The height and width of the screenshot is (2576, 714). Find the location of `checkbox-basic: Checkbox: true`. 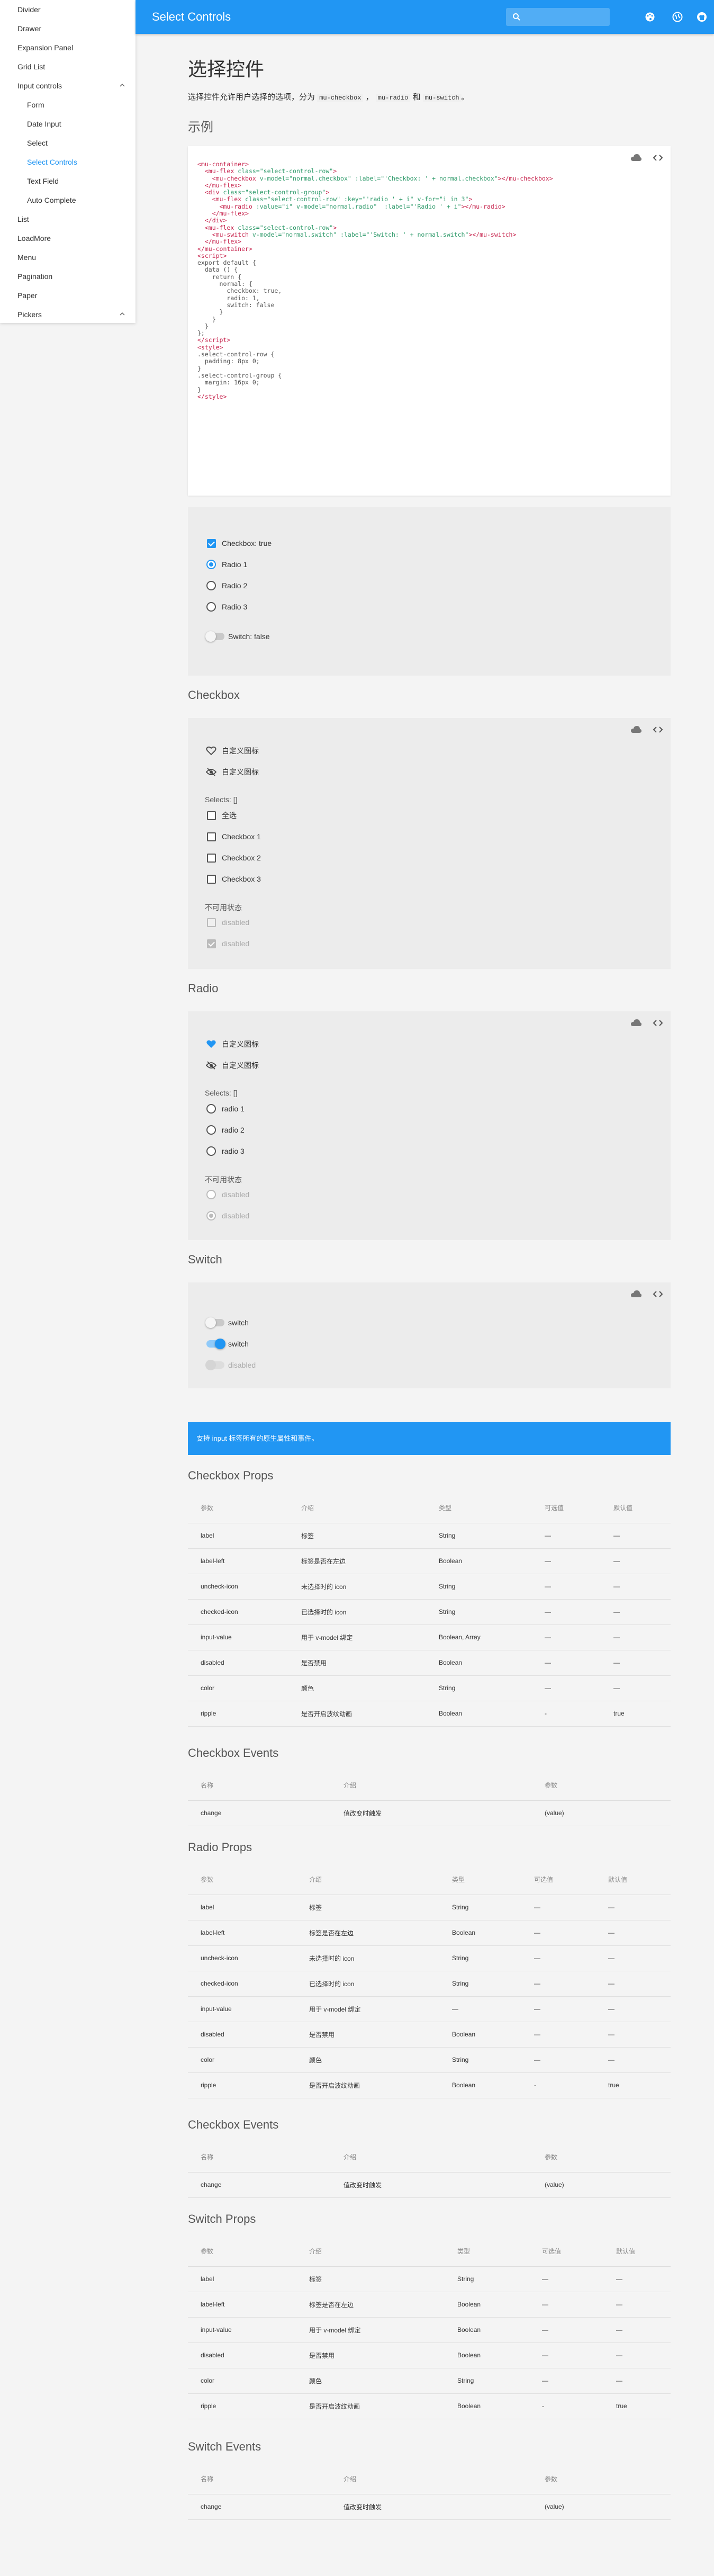

checkbox-basic: Checkbox: true is located at coordinates (238, 543).